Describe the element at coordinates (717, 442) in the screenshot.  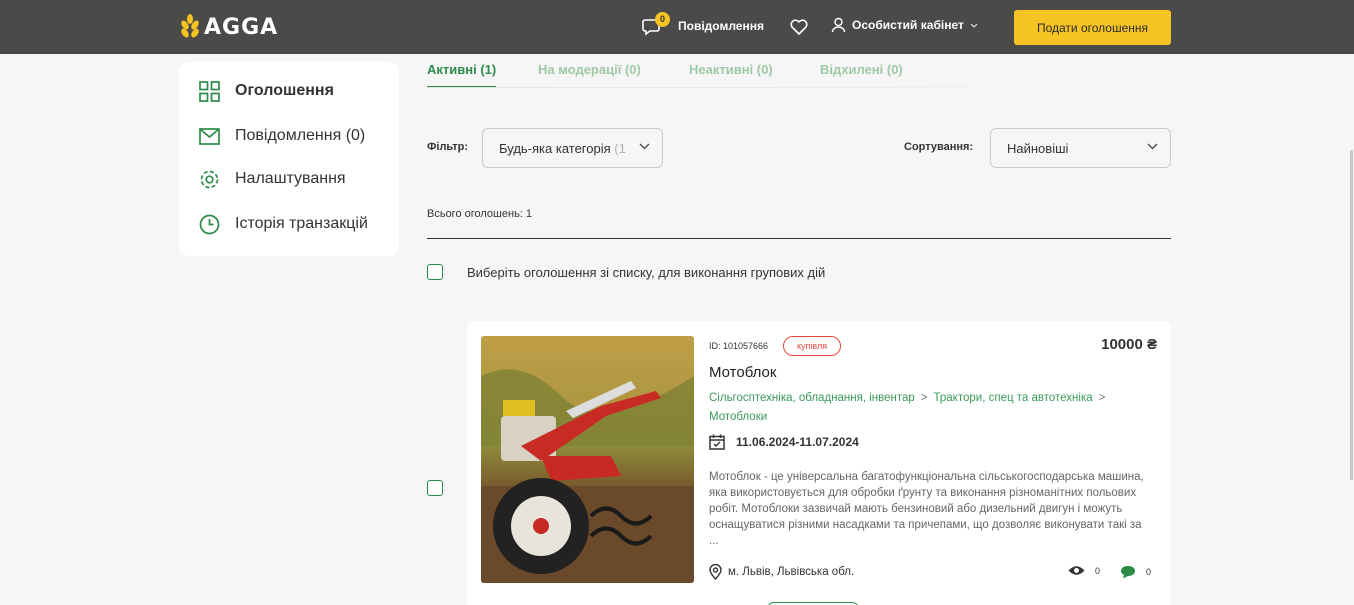
I see `calendar-check-icon` at that location.